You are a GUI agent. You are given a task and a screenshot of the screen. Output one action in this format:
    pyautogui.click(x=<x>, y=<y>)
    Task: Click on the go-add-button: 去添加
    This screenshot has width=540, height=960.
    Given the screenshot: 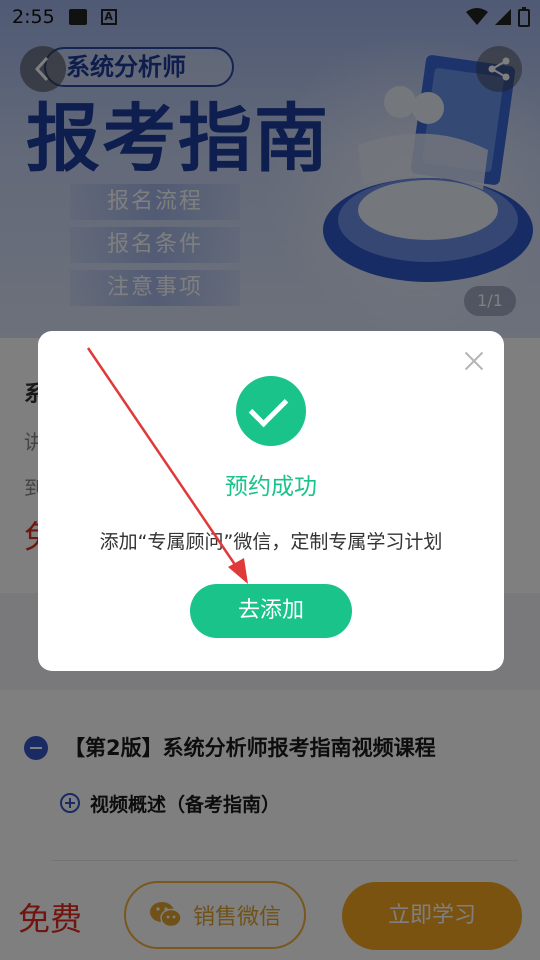 What is the action you would take?
    pyautogui.click(x=271, y=611)
    